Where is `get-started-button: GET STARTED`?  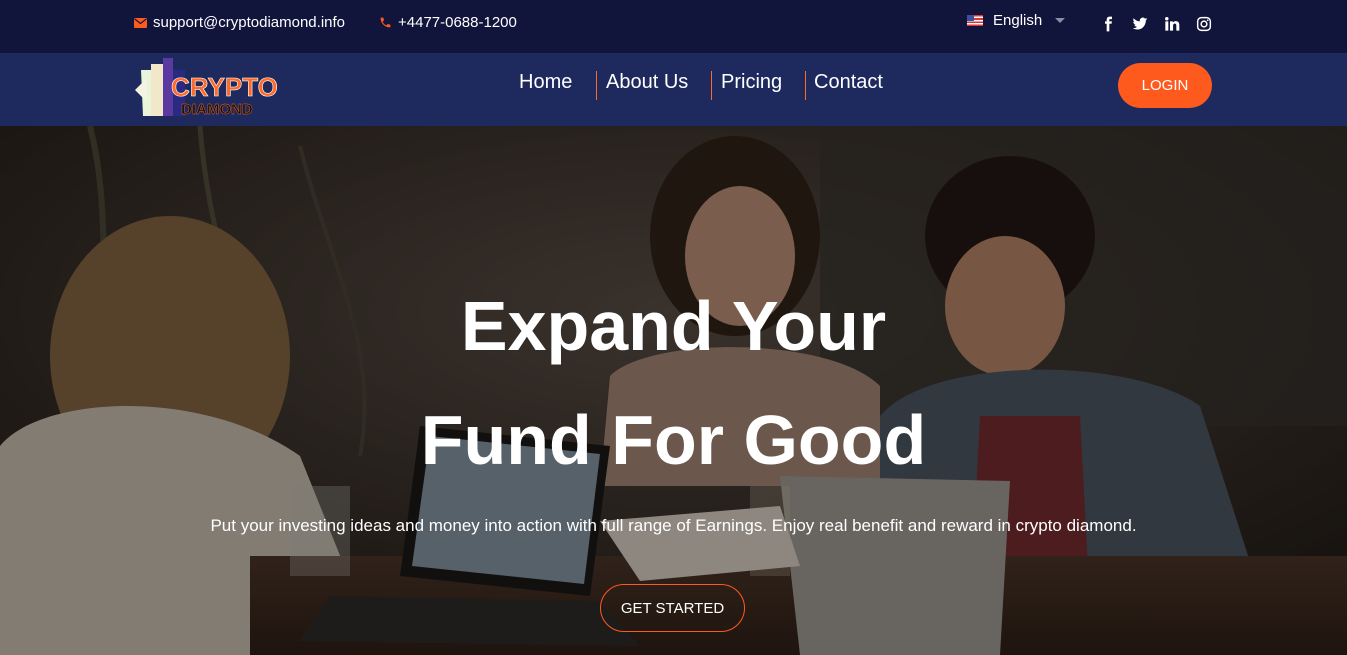
get-started-button: GET STARTED is located at coordinates (672, 608).